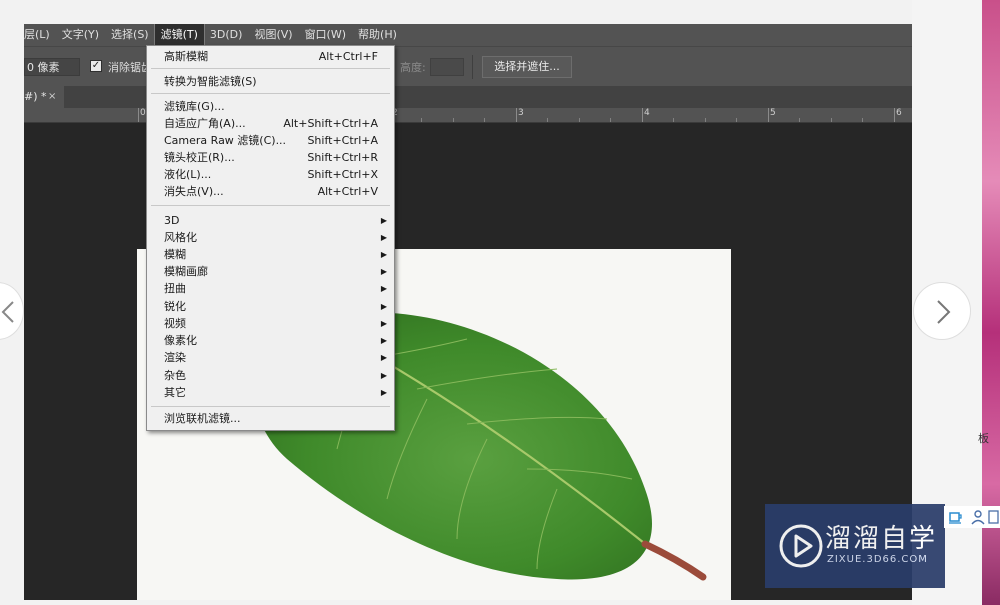  What do you see at coordinates (96, 66) in the screenshot?
I see `antialias-checkbox: ✓` at bounding box center [96, 66].